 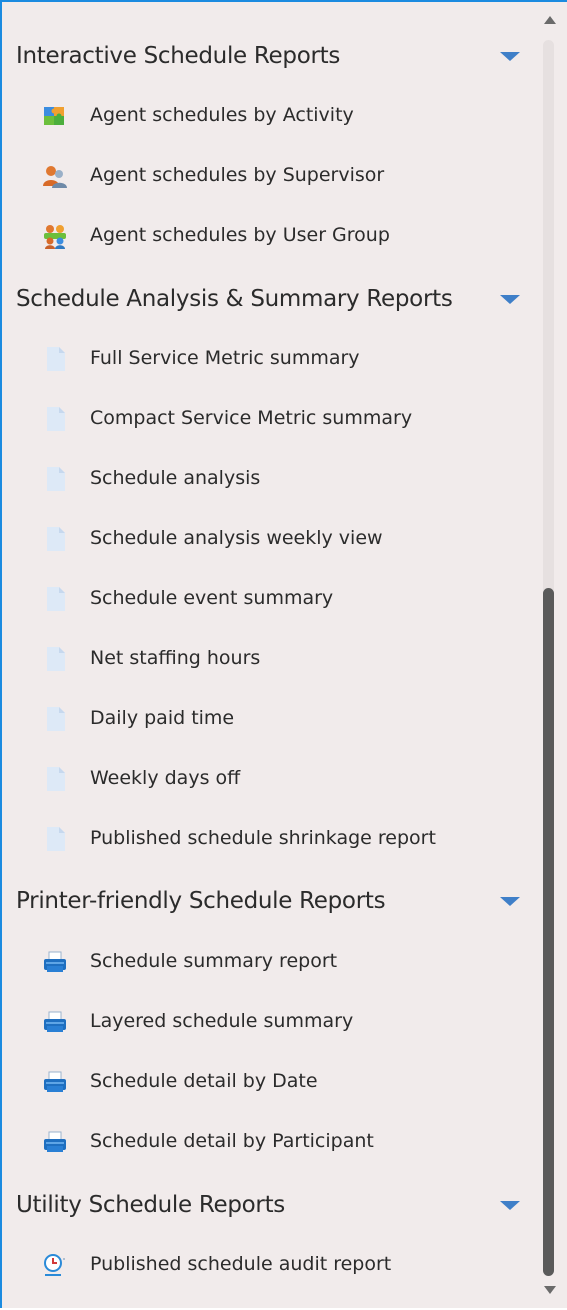 I want to click on report-item-audit: Published schedule audit report, so click(x=271, y=1264).